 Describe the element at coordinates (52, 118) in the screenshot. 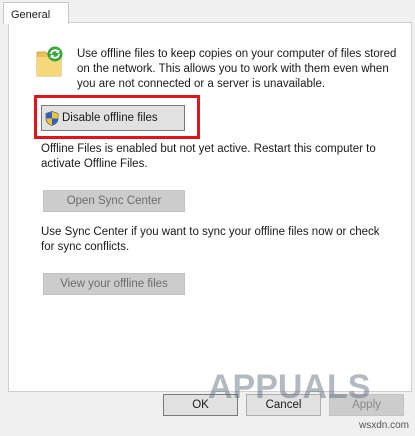

I see `uac-shield-icon` at that location.